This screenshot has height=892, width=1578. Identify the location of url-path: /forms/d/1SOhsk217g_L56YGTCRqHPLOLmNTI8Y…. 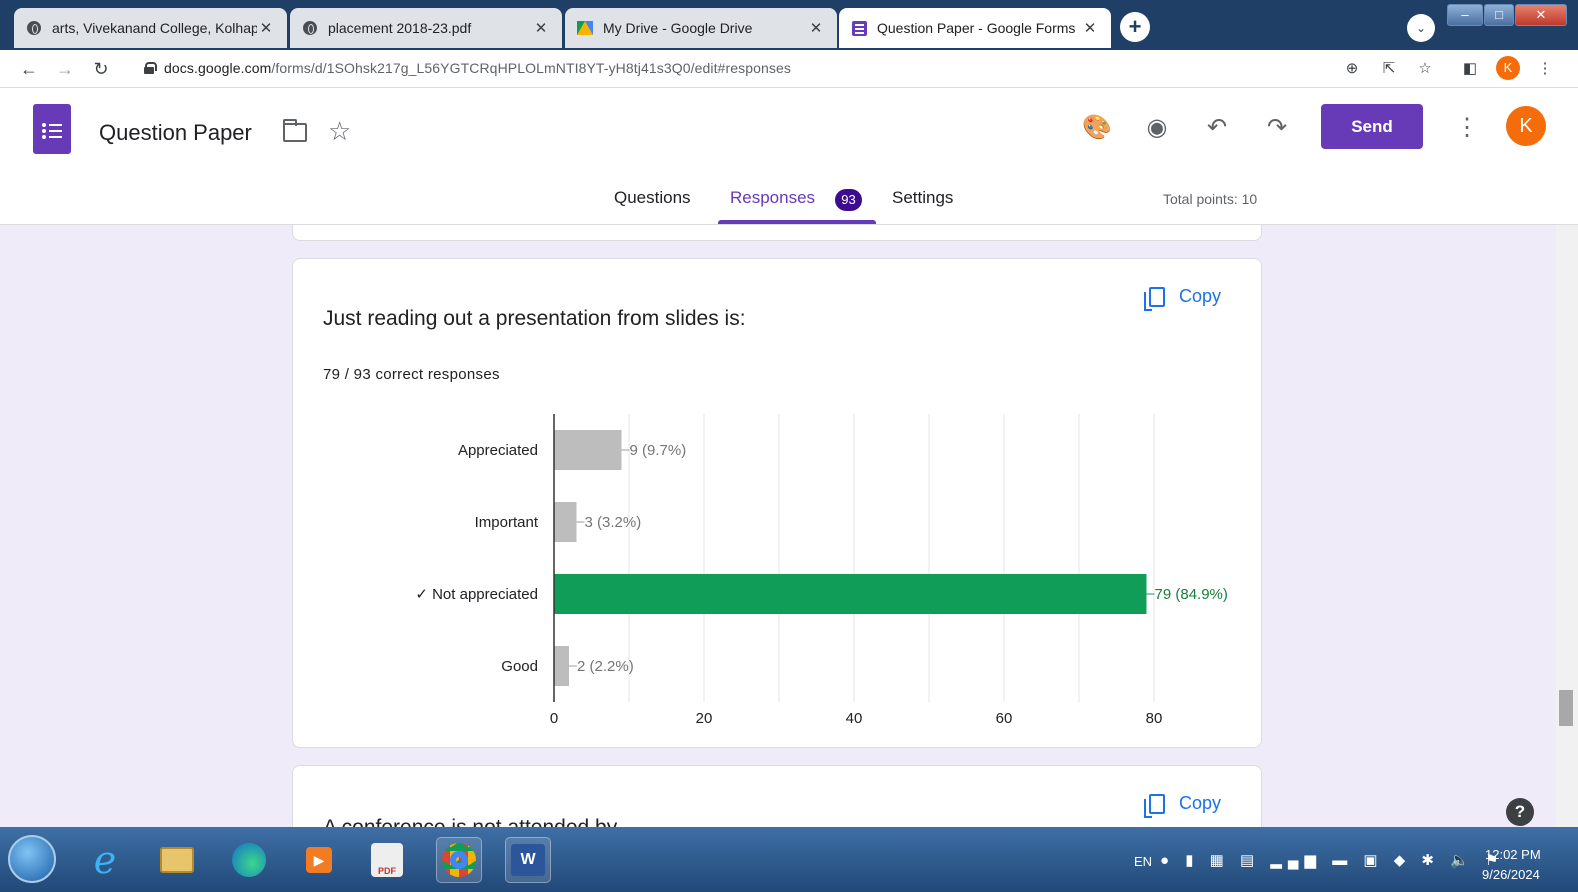
(531, 68).